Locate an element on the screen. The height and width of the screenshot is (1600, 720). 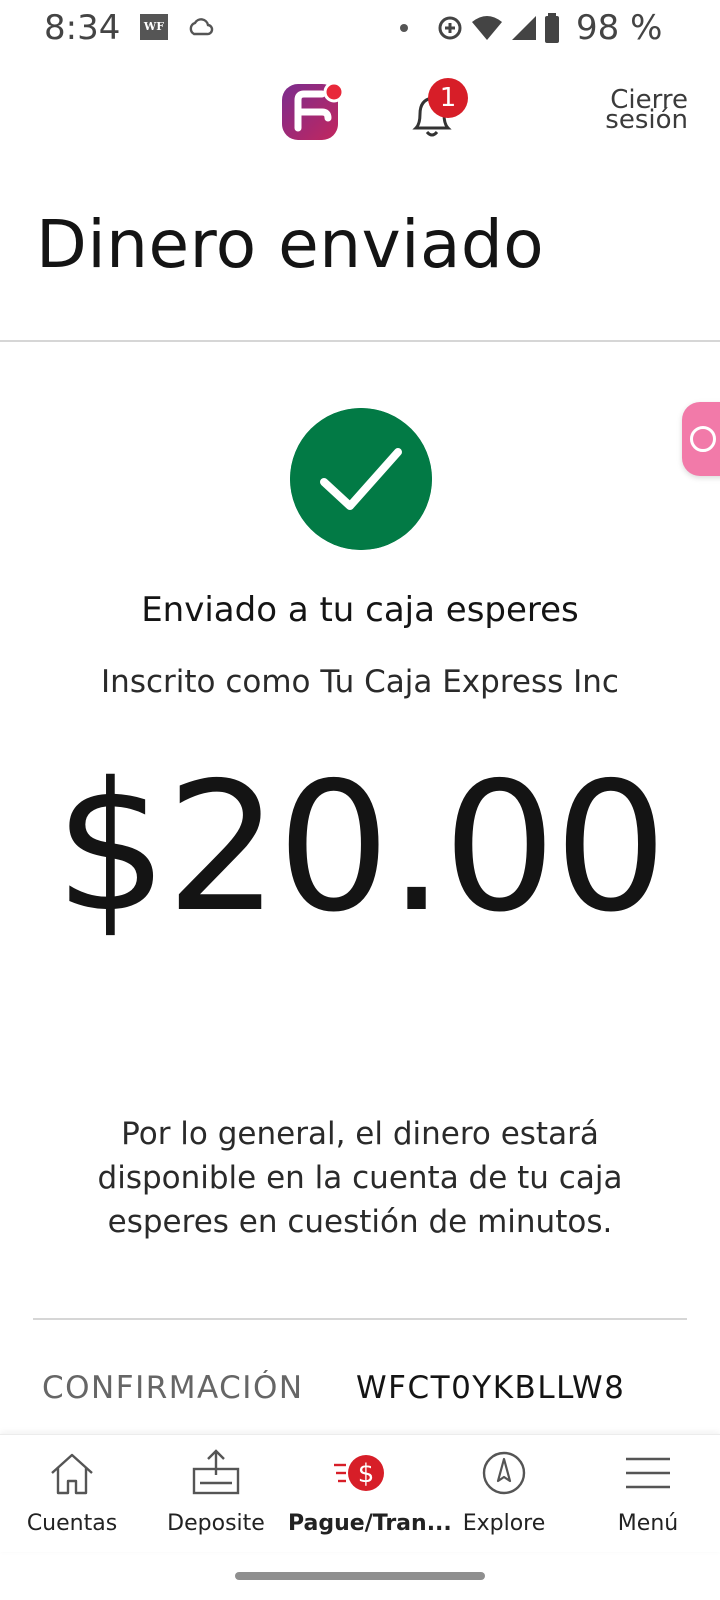
data-saver-icon is located at coordinates (450, 28).